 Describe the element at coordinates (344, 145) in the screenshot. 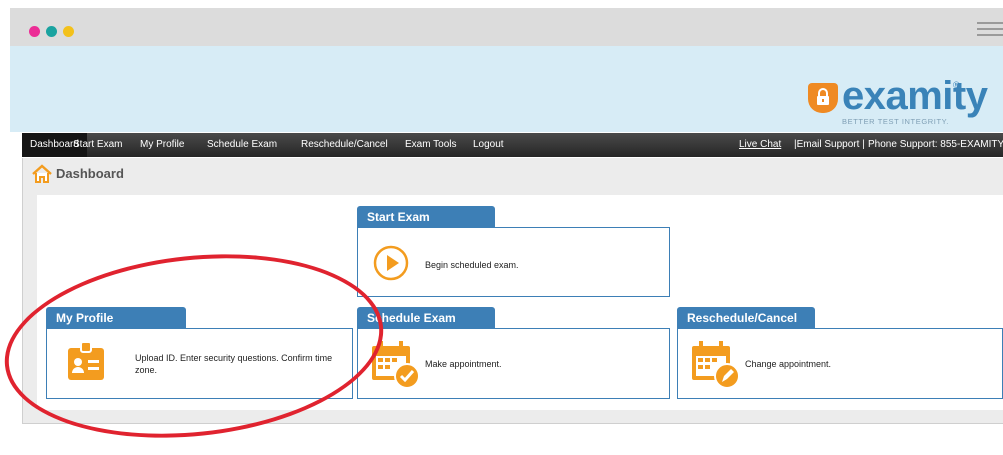

I see `nav-reschedule-cancel: Reschedule/Cancel` at that location.